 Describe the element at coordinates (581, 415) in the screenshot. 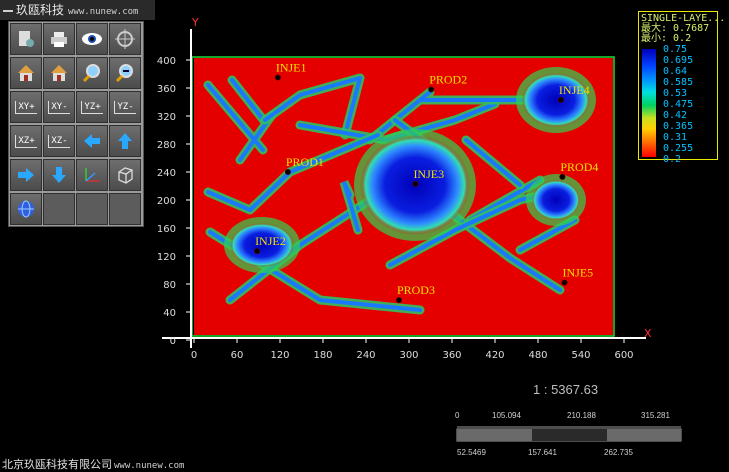

I see `scale-top-label: 210.188` at that location.